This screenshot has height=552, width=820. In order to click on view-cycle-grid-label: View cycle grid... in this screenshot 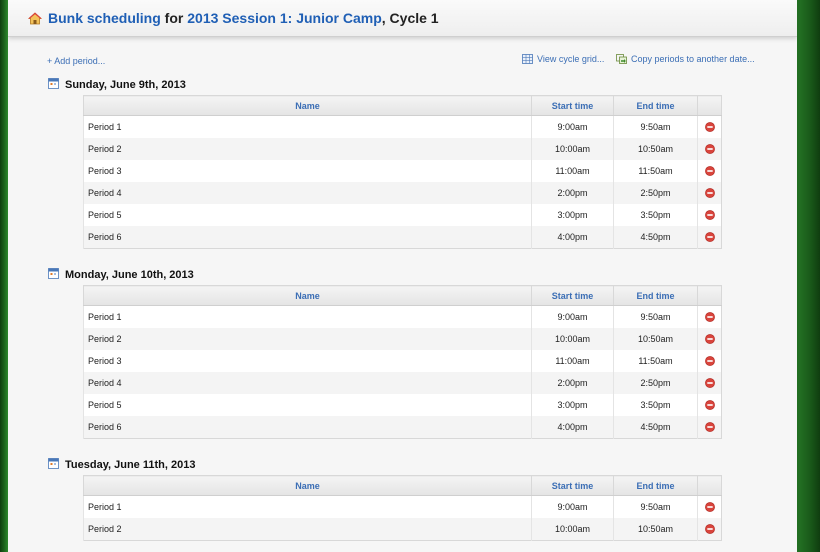, I will do `click(571, 59)`.